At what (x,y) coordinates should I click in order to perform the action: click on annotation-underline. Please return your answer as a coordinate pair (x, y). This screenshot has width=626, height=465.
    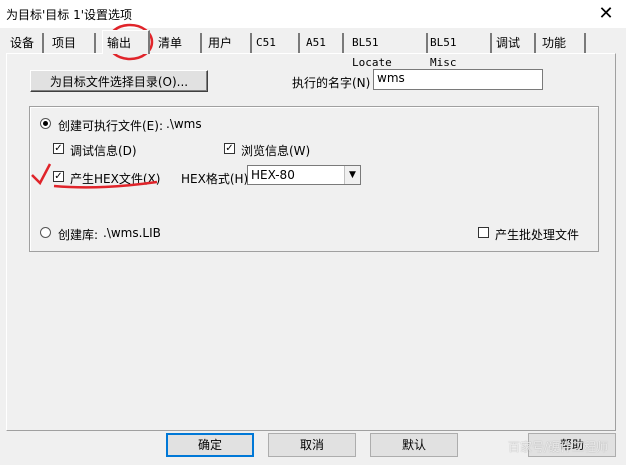
    Looking at the image, I should click on (105, 184).